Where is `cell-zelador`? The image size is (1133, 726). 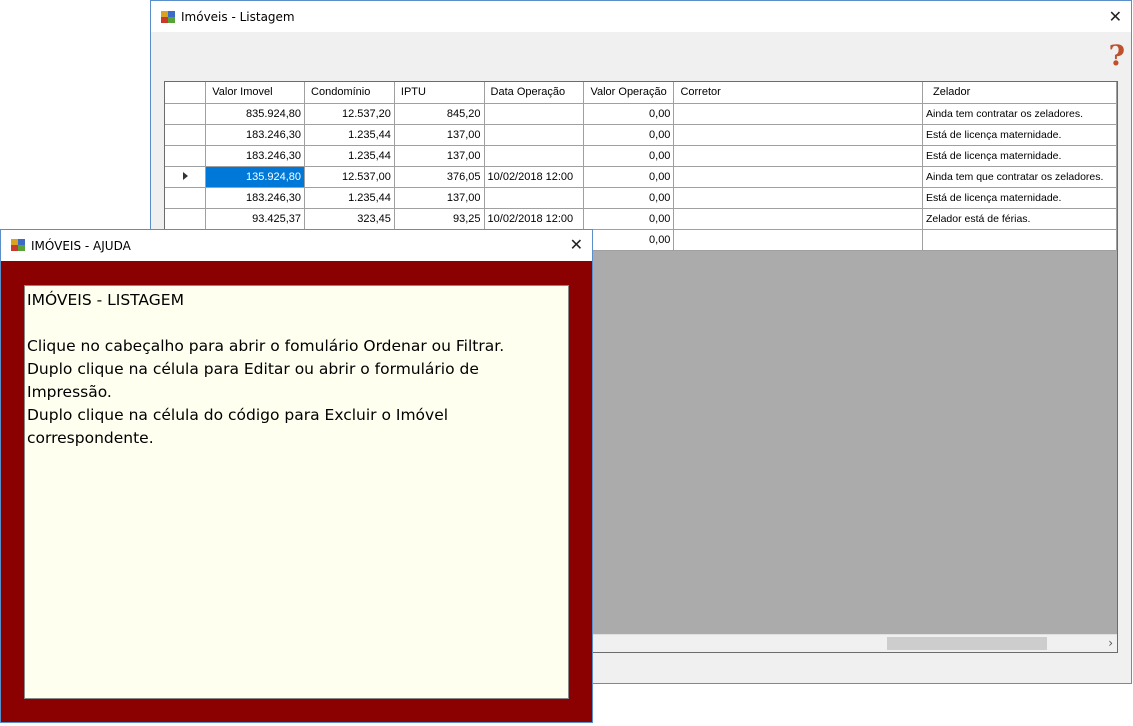
cell-zelador is located at coordinates (1019, 240).